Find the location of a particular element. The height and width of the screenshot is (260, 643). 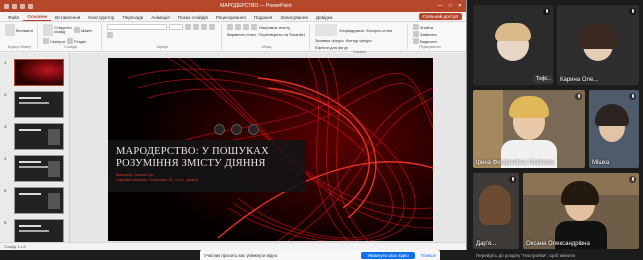

new-slide-icon is located at coordinates (48, 30).